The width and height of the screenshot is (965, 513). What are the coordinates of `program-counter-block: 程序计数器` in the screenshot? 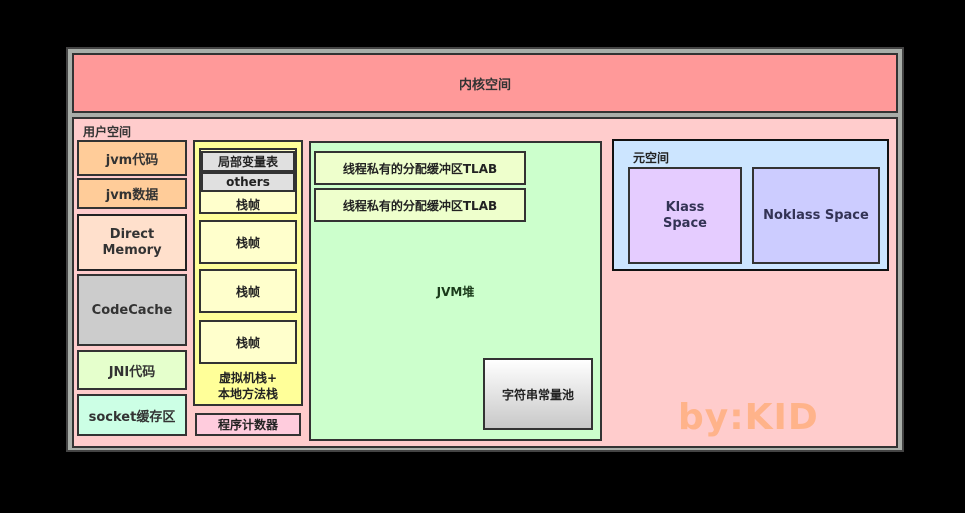 It's located at (248, 424).